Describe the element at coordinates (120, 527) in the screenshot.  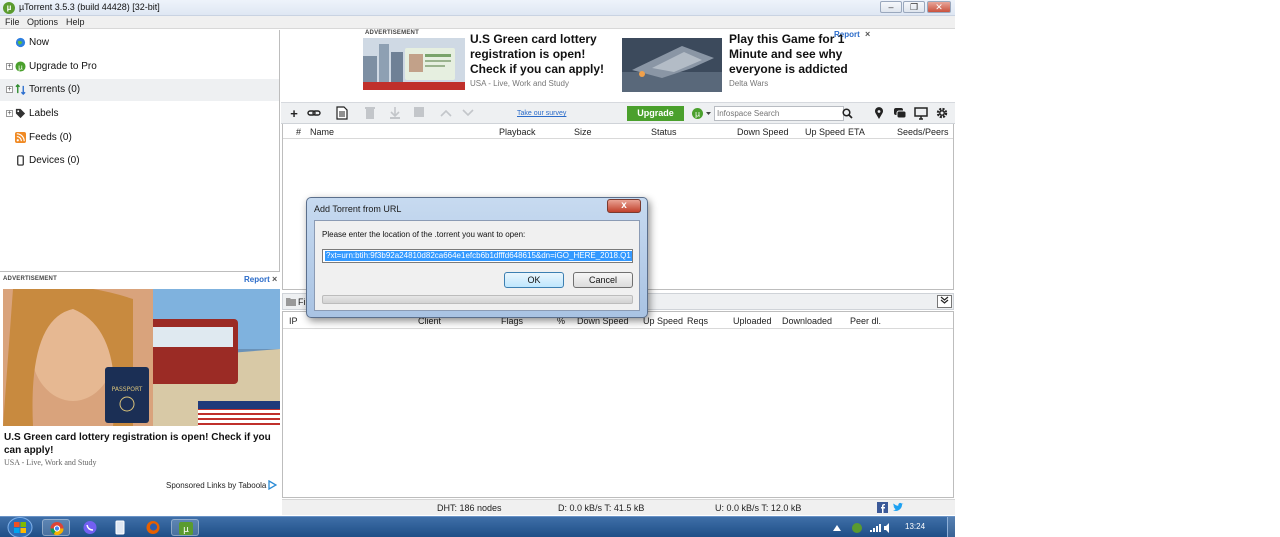
I see `taskbar-file-manager` at that location.